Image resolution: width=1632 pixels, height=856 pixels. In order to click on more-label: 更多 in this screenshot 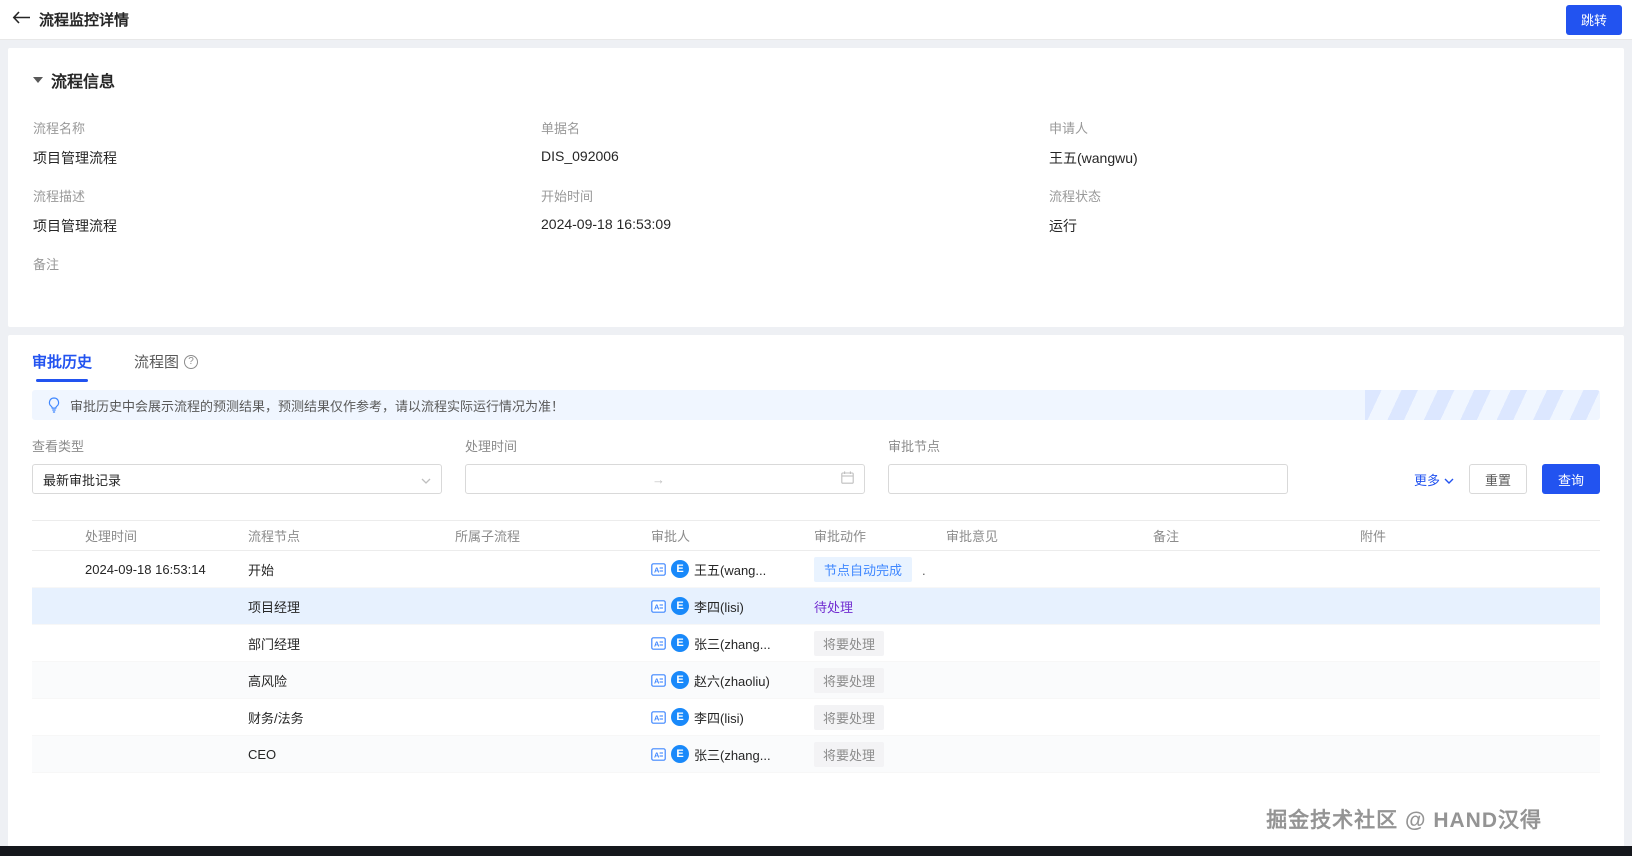, I will do `click(1426, 480)`.